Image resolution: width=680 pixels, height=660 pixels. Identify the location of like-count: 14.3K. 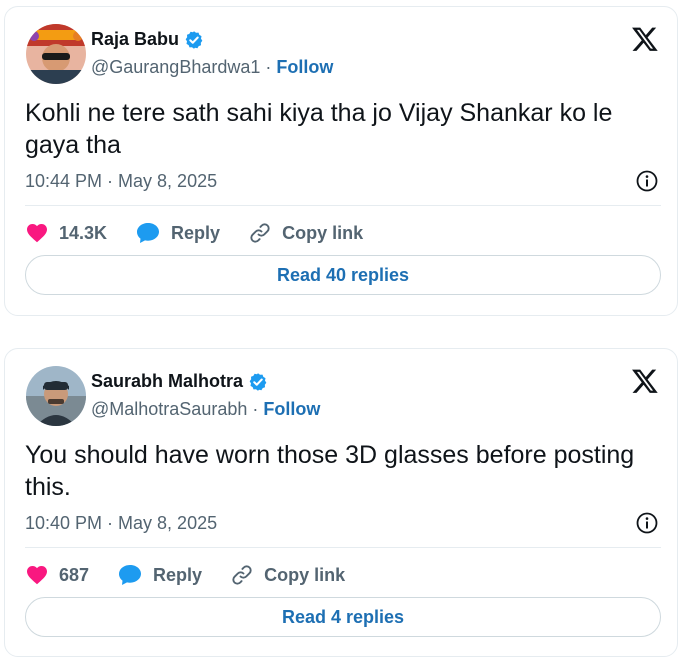
(83, 232).